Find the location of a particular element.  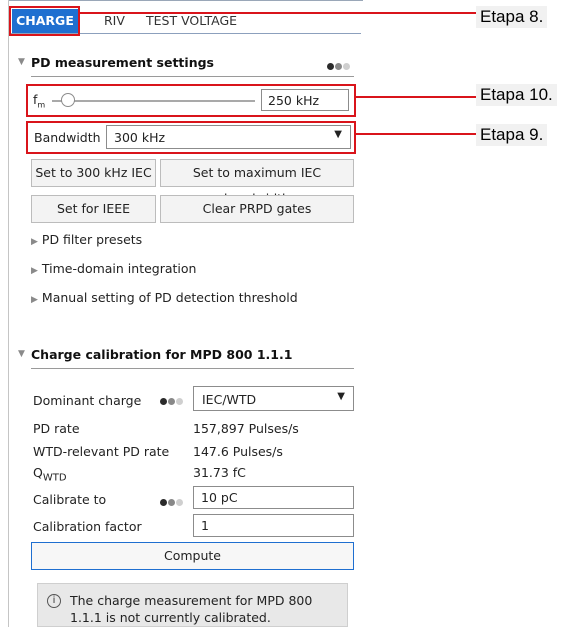

info-text-line2: 1.1.1 is not currently calibrated. is located at coordinates (170, 617).